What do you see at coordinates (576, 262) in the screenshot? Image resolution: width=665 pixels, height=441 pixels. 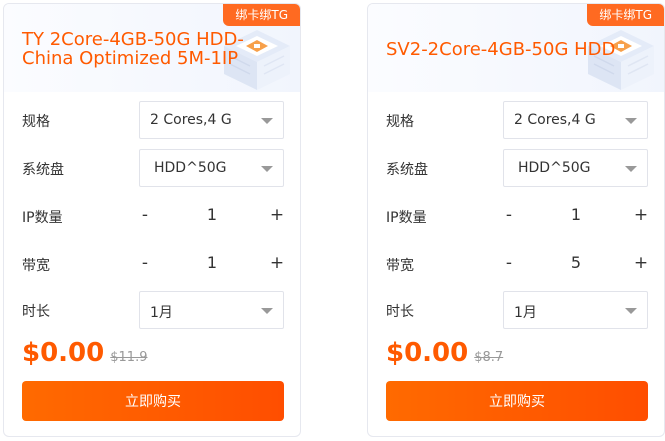 I see `bandwidth-value: 5` at bounding box center [576, 262].